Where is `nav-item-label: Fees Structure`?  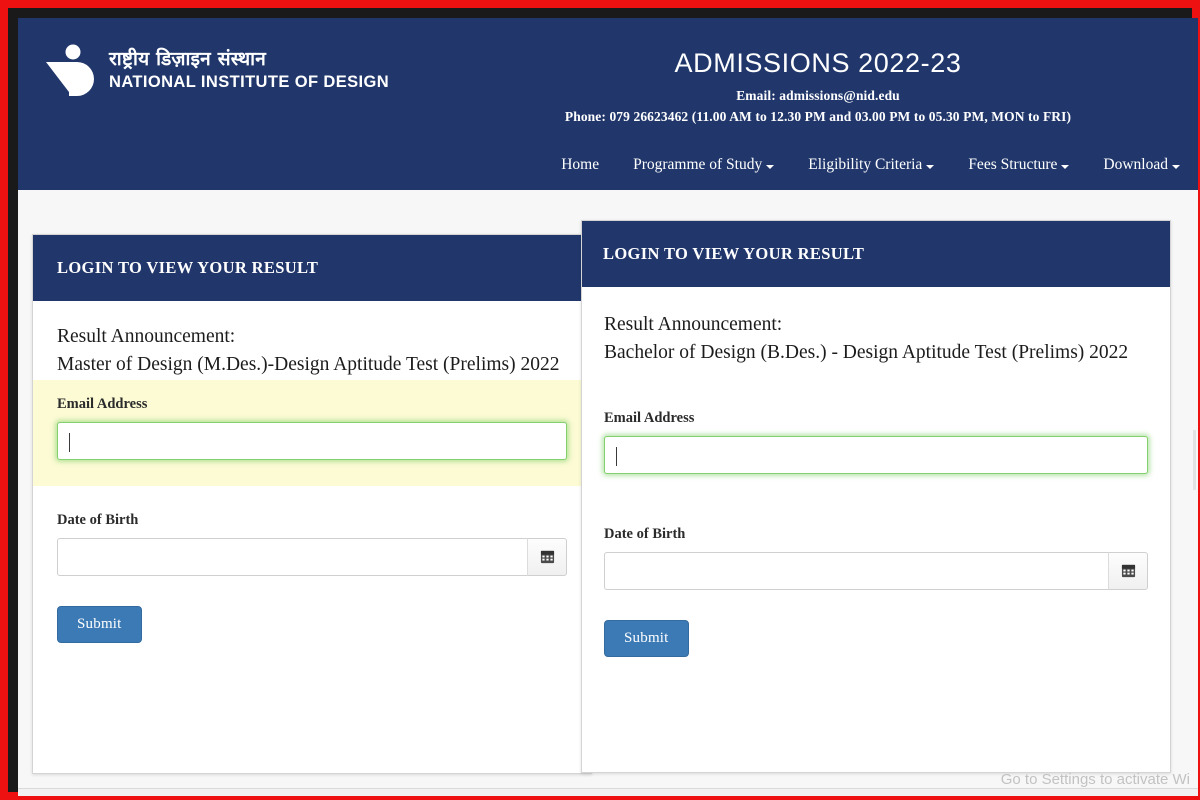 nav-item-label: Fees Structure is located at coordinates (1013, 164).